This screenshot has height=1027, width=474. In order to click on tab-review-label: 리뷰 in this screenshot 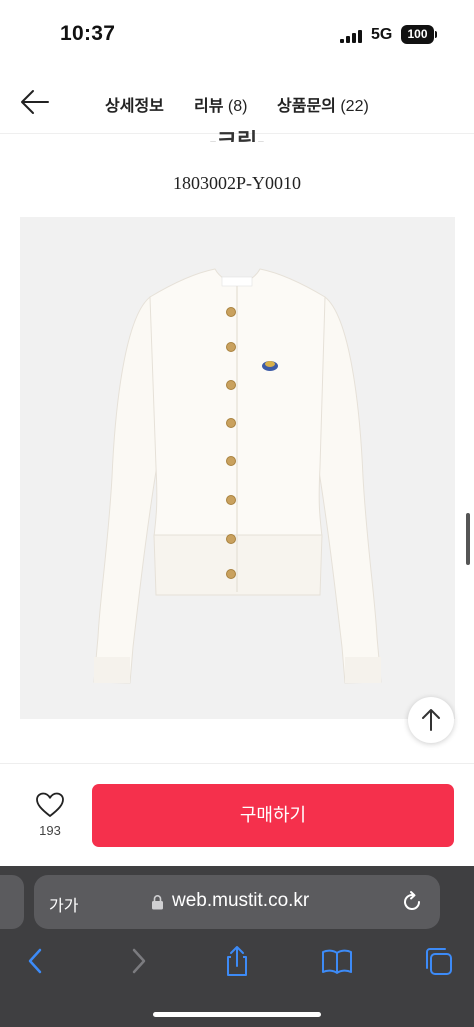, I will do `click(209, 106)`.